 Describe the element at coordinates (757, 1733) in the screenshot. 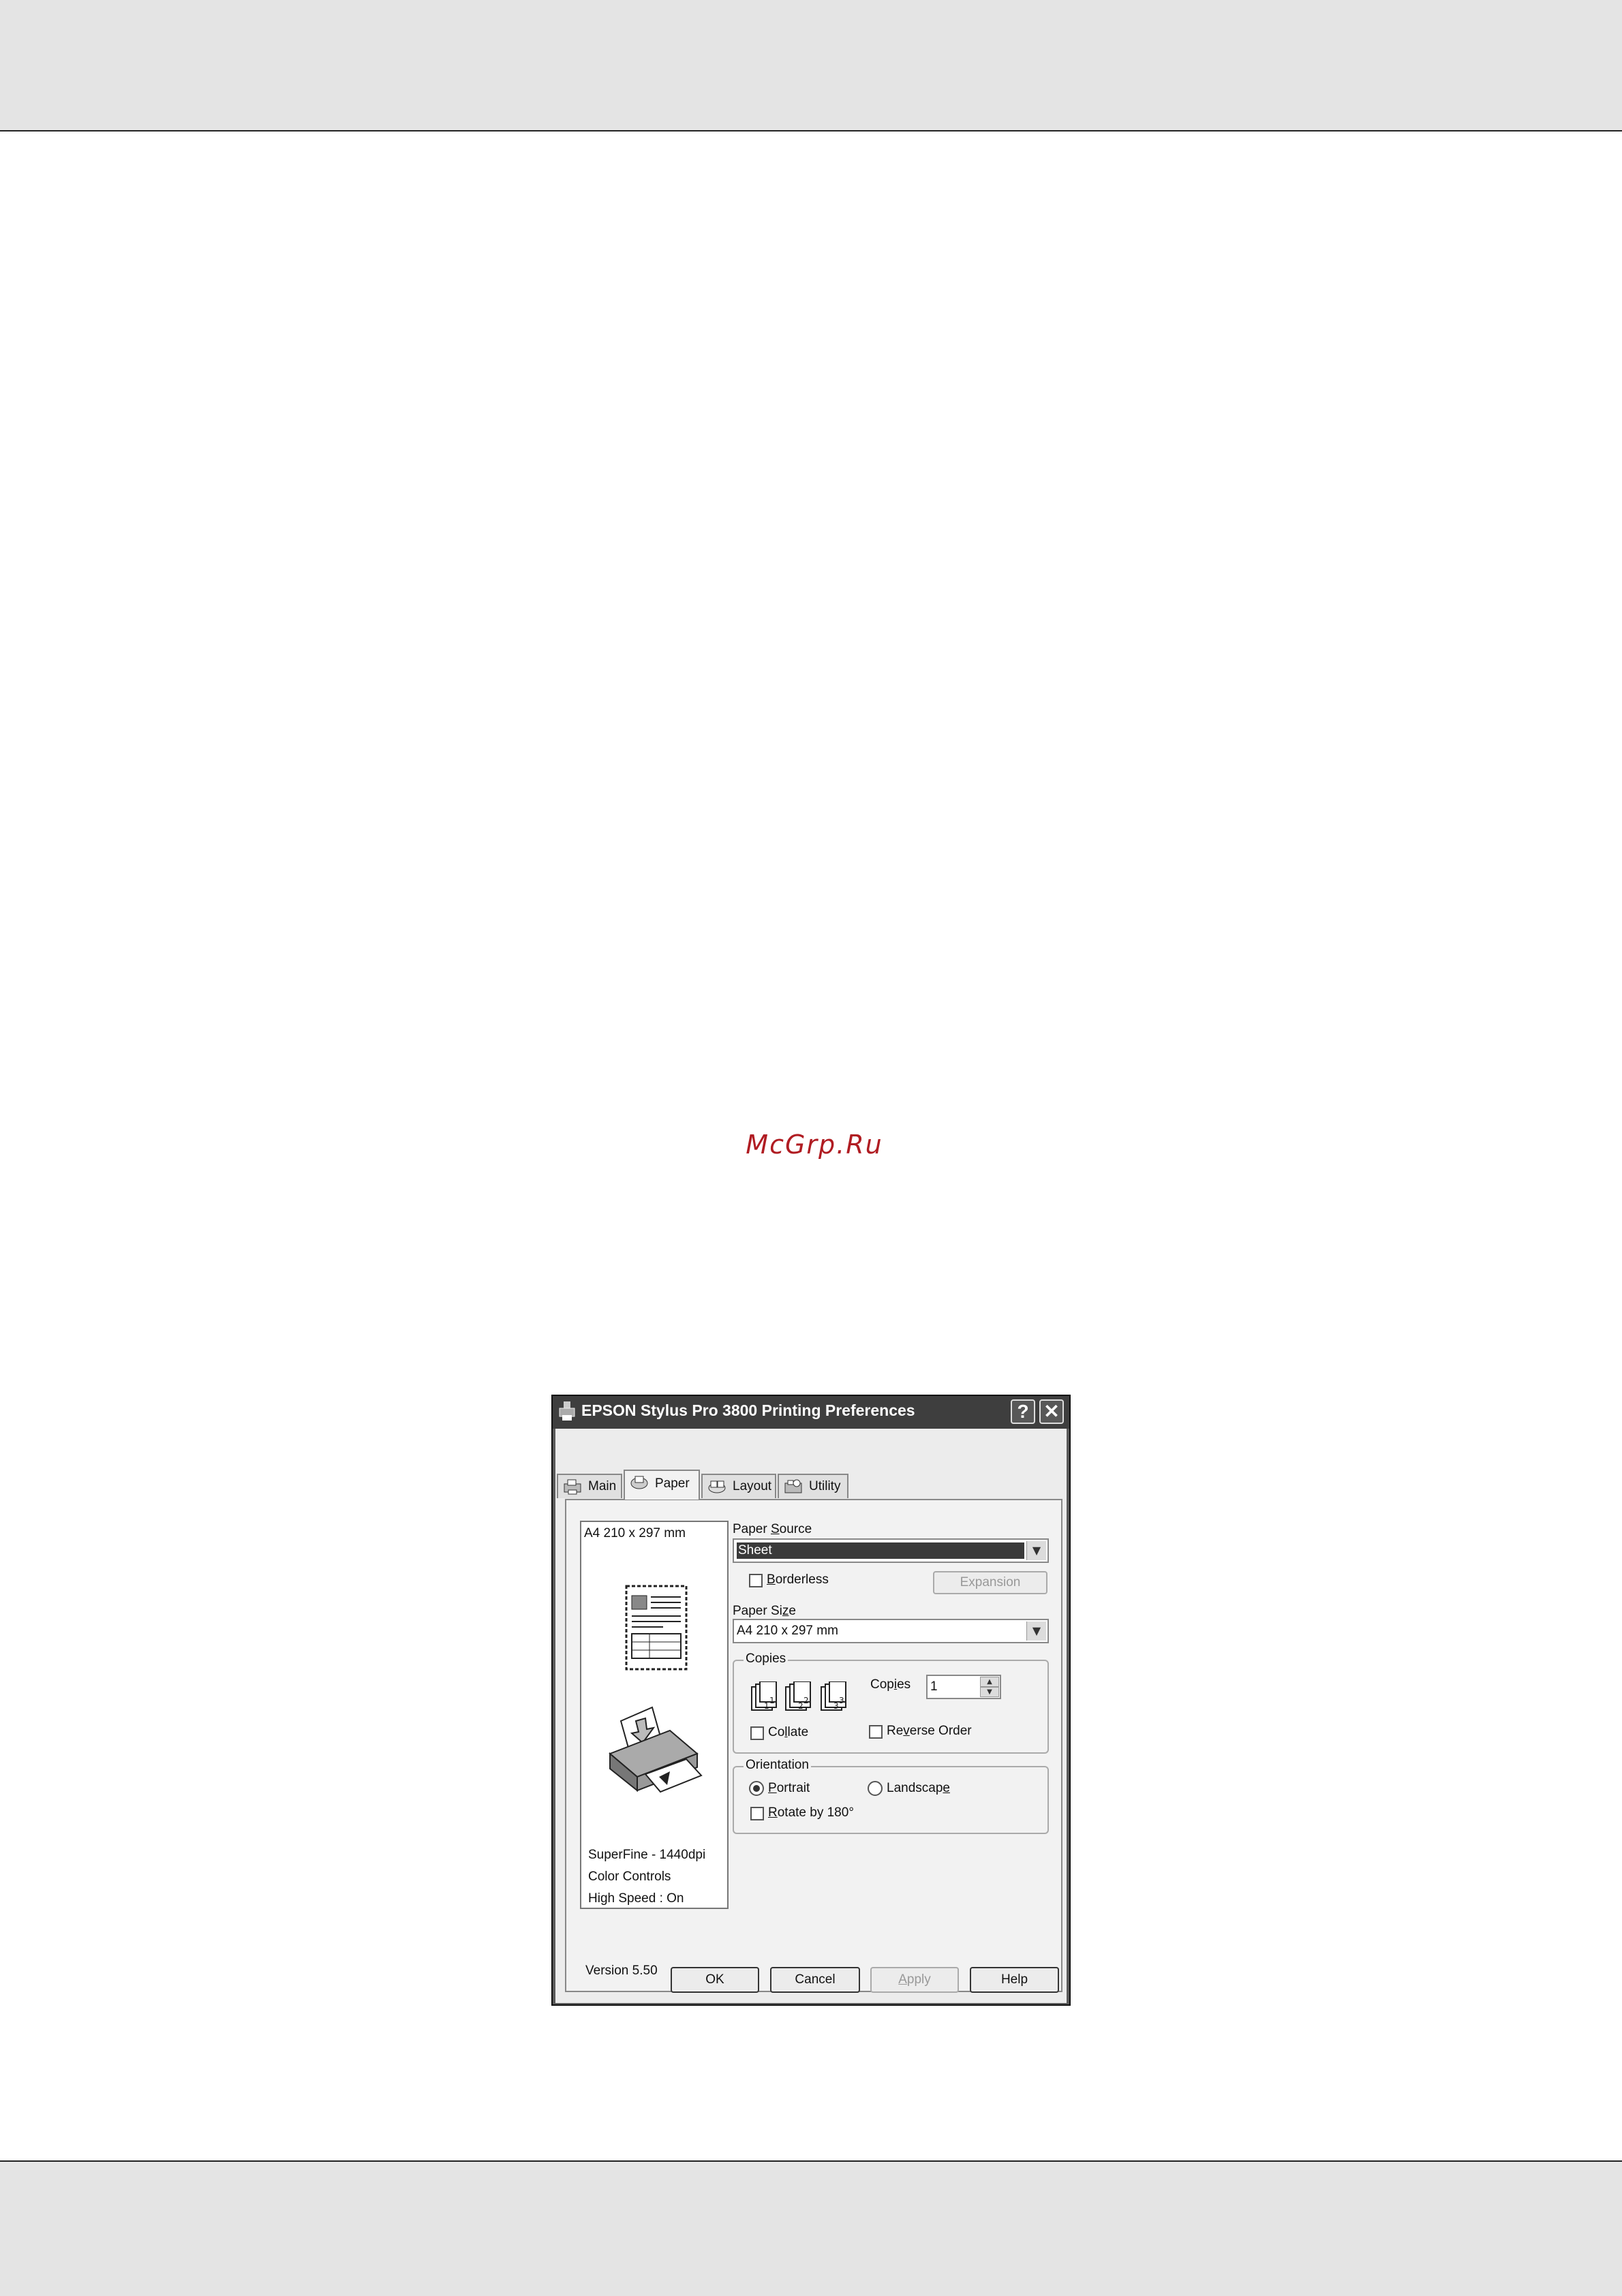

I see `collate-checkbox` at that location.